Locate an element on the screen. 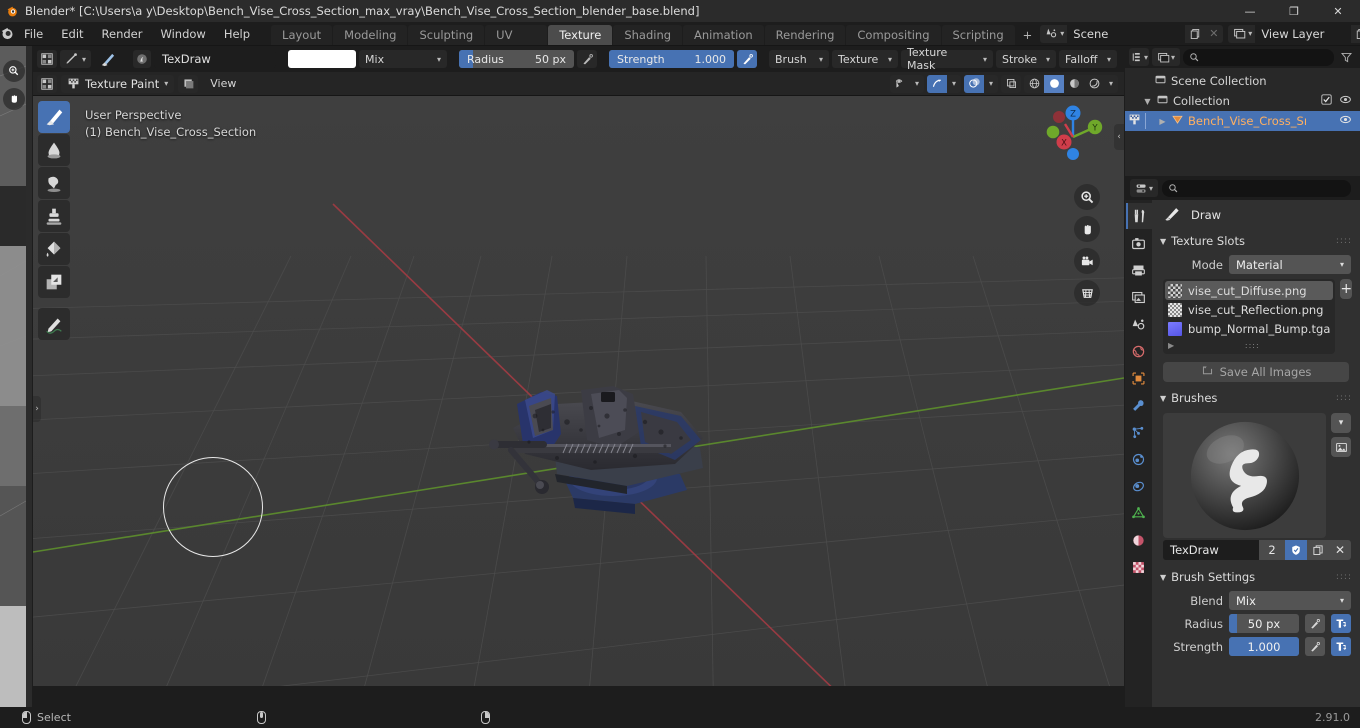 Image resolution: width=1360 pixels, height=728 pixels. fill-tool-button is located at coordinates (54, 249).